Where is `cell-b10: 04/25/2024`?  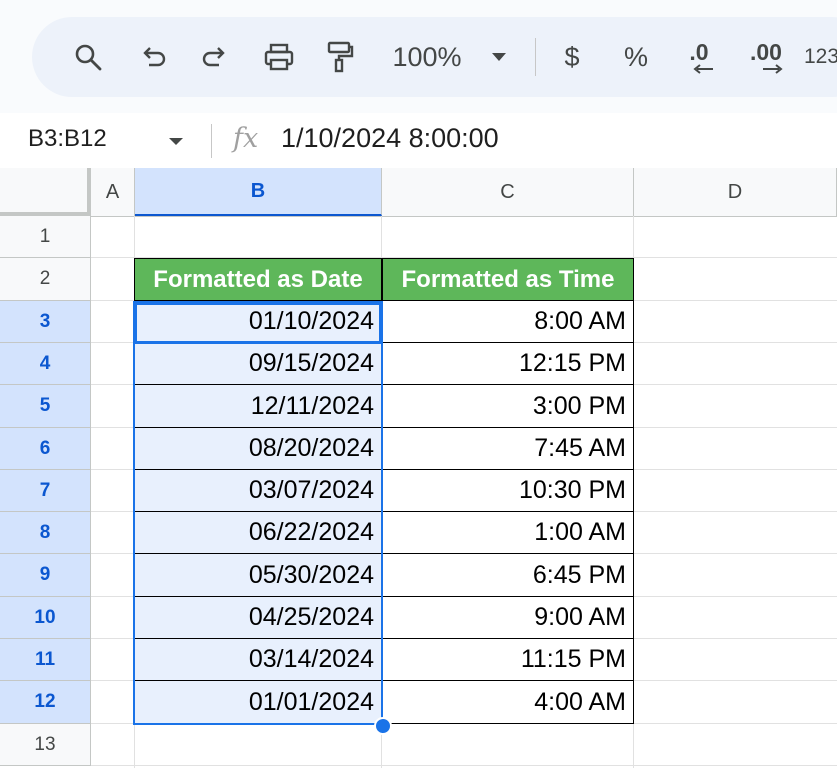
cell-b10: 04/25/2024 is located at coordinates (258, 617).